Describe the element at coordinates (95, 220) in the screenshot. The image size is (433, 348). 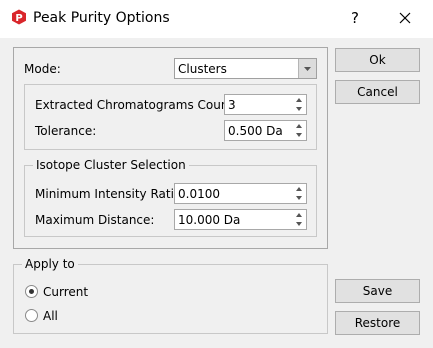
I see `max-distance-label: Maximum Distance:` at that location.